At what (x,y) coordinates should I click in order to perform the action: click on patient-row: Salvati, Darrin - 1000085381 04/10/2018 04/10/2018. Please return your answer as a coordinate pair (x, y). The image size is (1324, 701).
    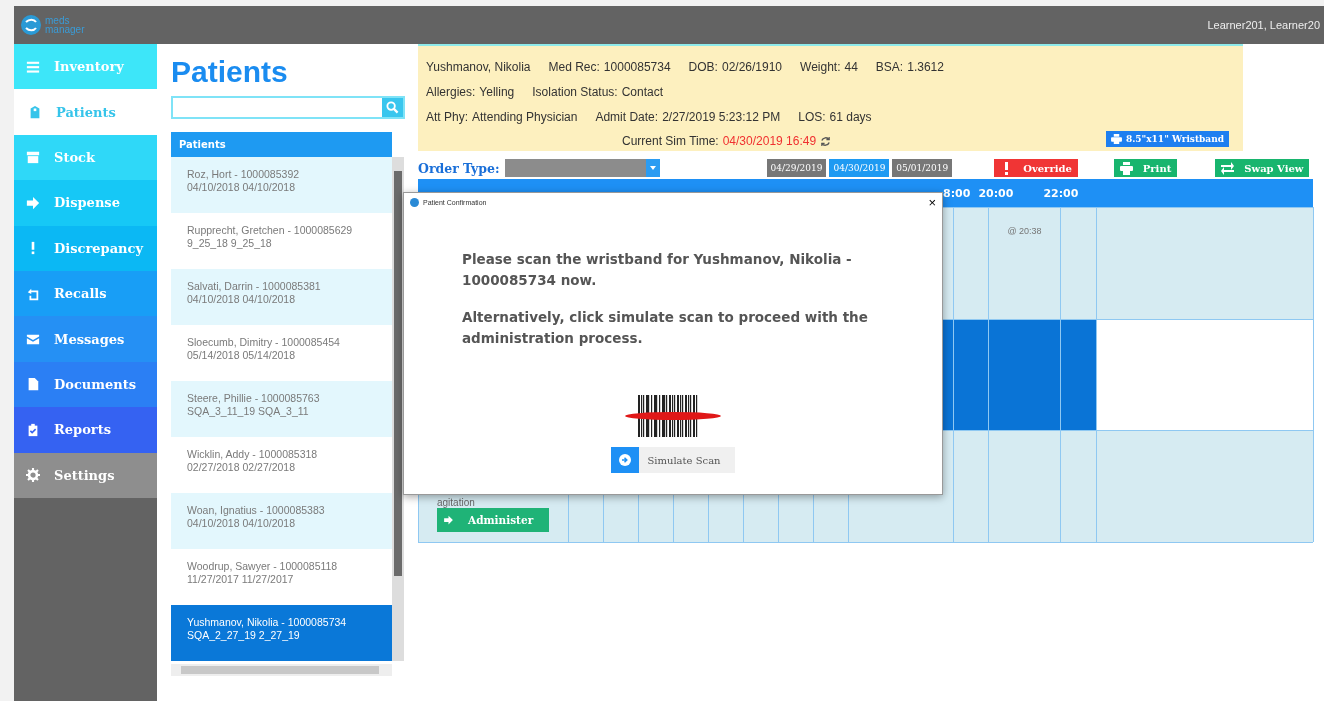
    Looking at the image, I should click on (281, 297).